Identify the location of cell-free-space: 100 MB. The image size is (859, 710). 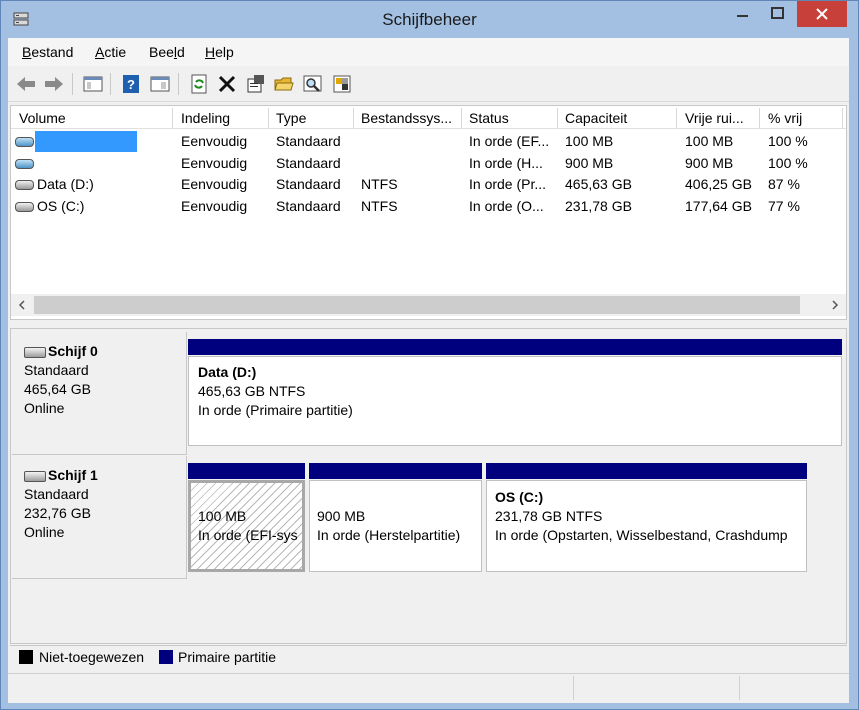
(709, 141).